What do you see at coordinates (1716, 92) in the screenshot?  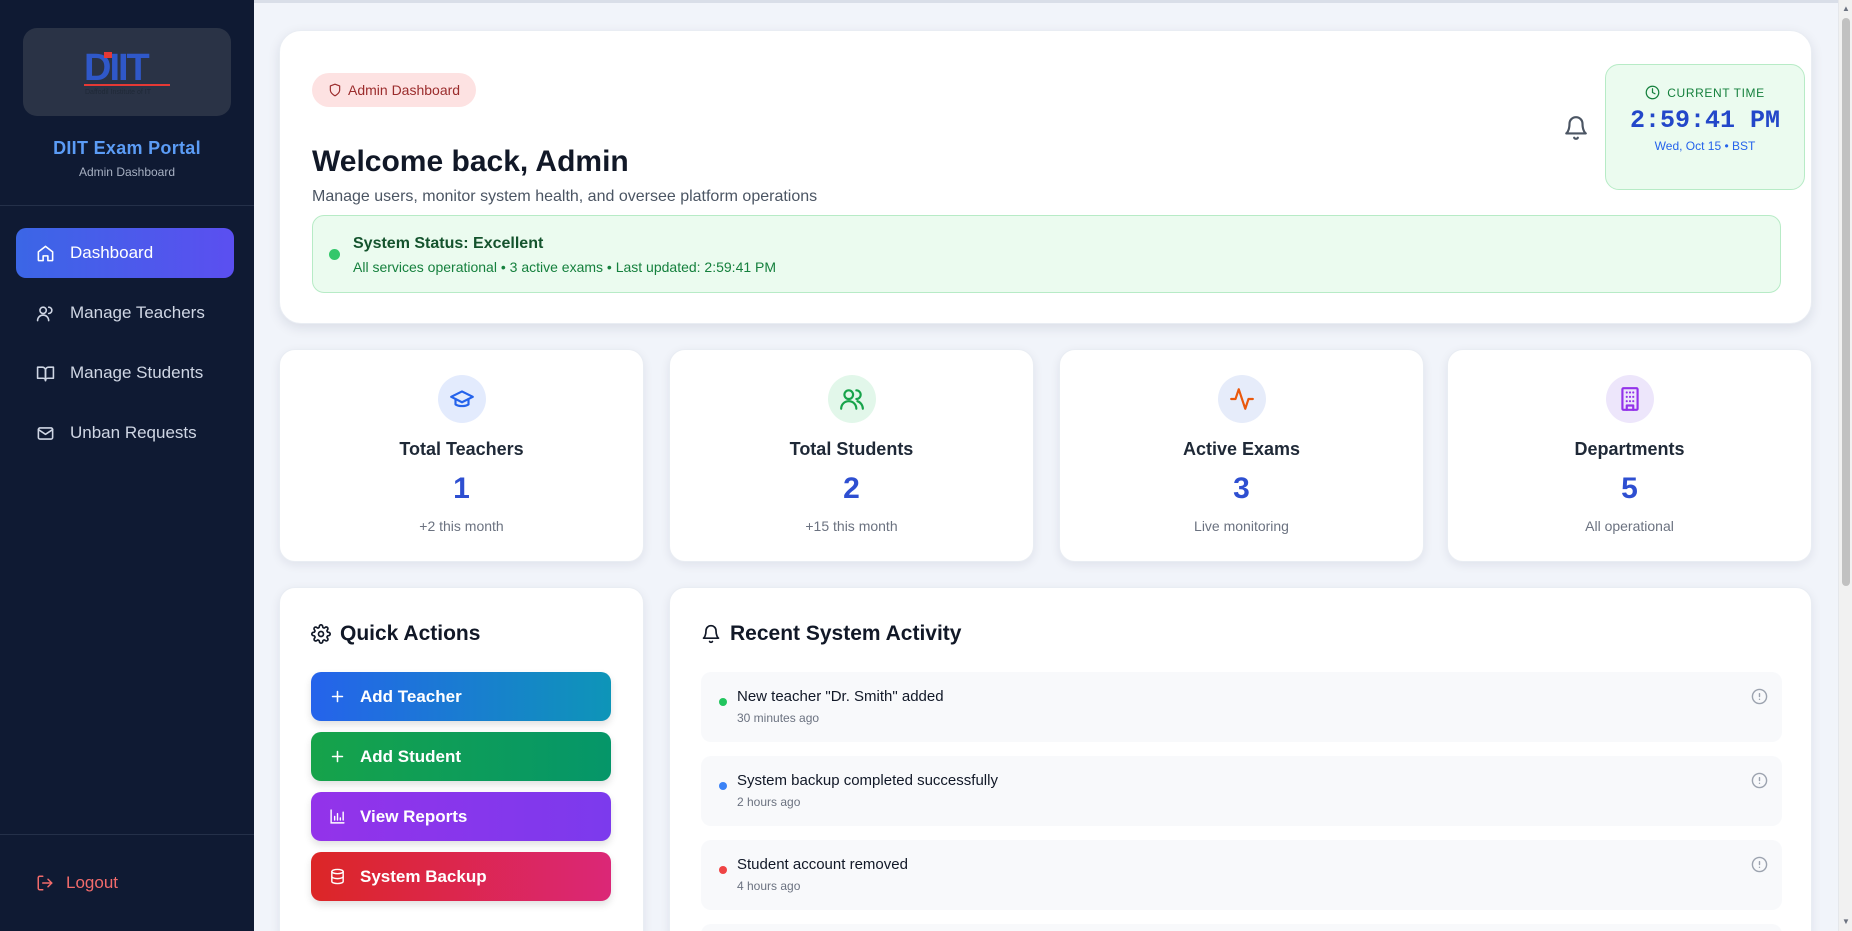 I see `current-time-label: CURRENT TIME` at bounding box center [1716, 92].